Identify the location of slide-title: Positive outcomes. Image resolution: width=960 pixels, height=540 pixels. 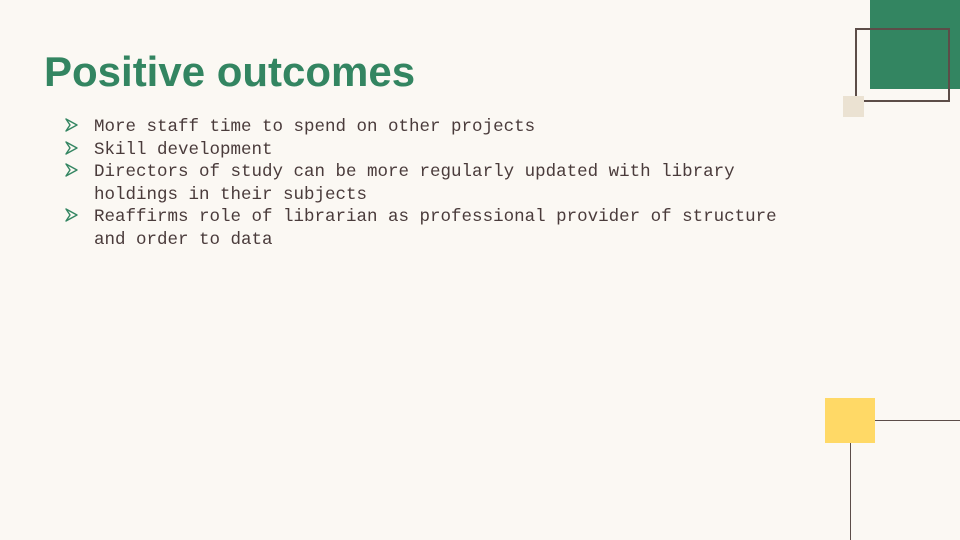
(230, 71).